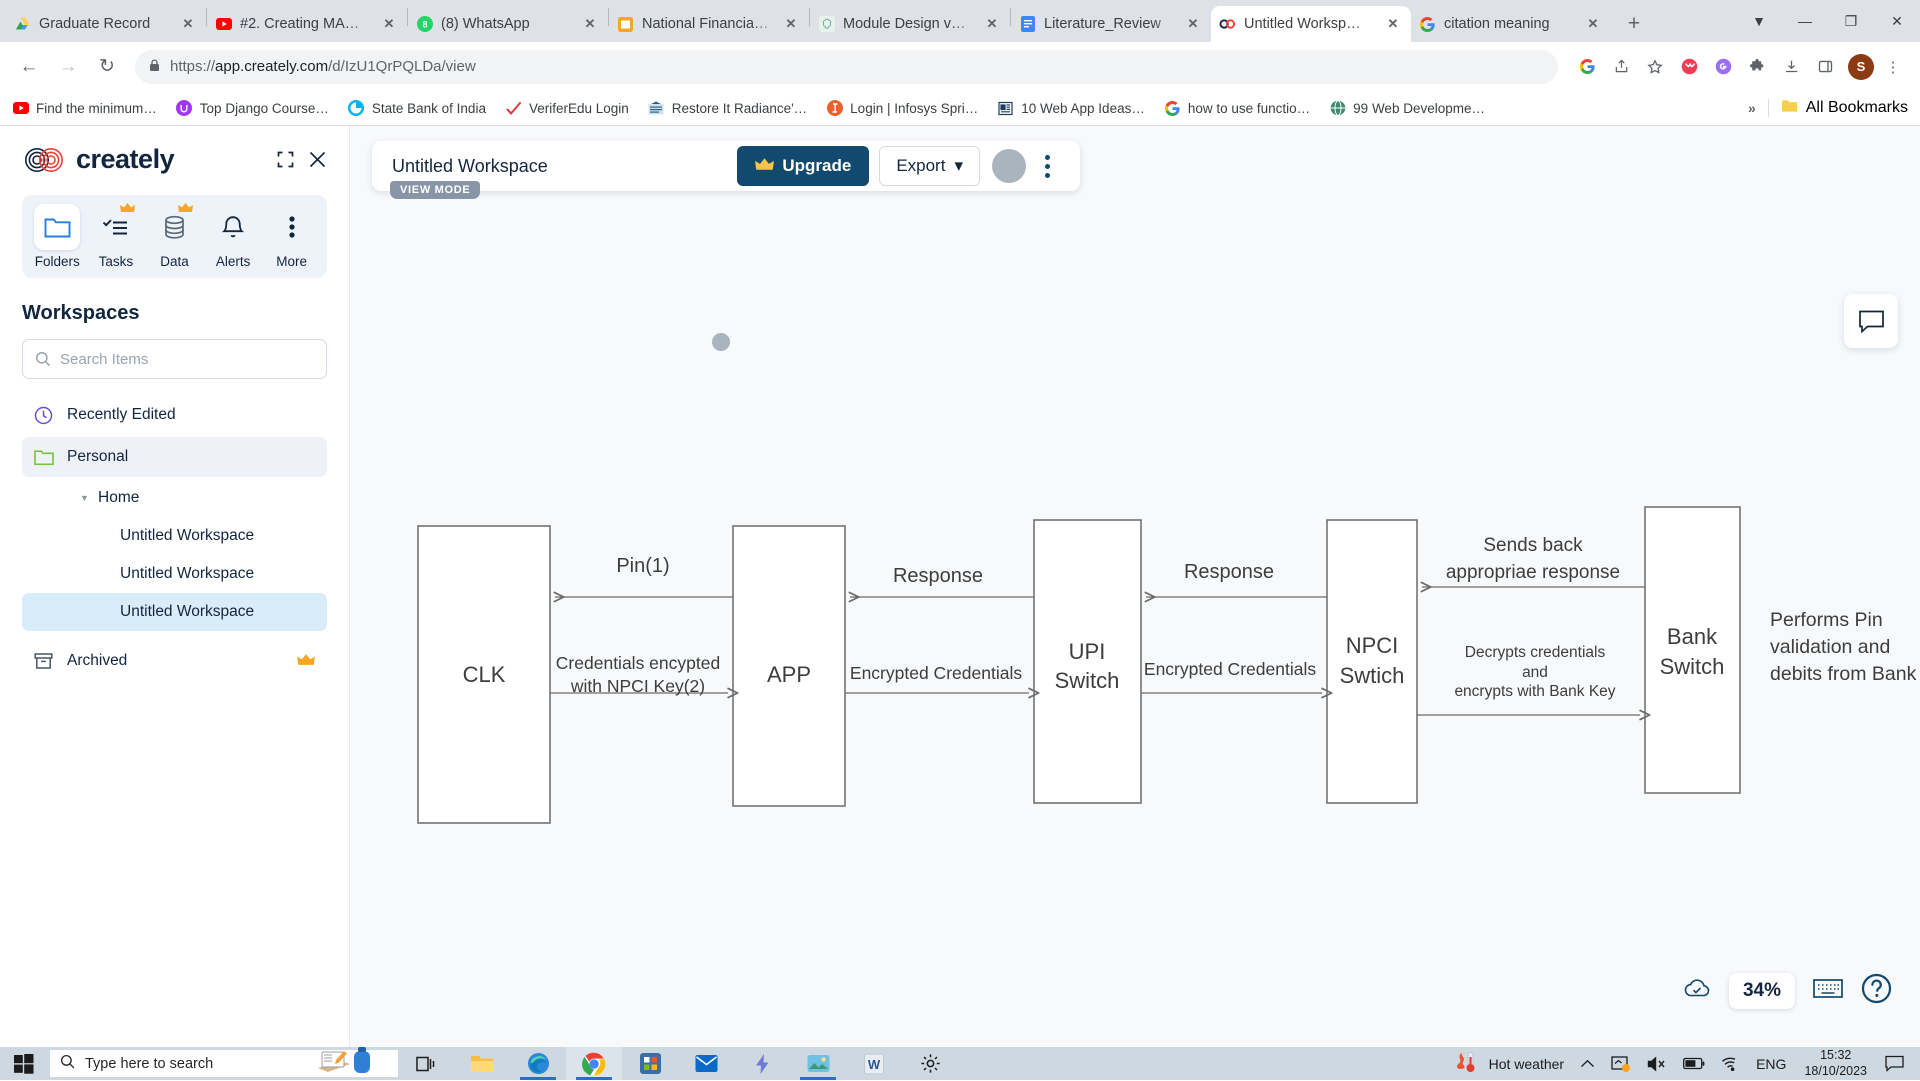 Image resolution: width=1920 pixels, height=1081 pixels. What do you see at coordinates (1851, 21) in the screenshot?
I see `maximize-button: ❐` at bounding box center [1851, 21].